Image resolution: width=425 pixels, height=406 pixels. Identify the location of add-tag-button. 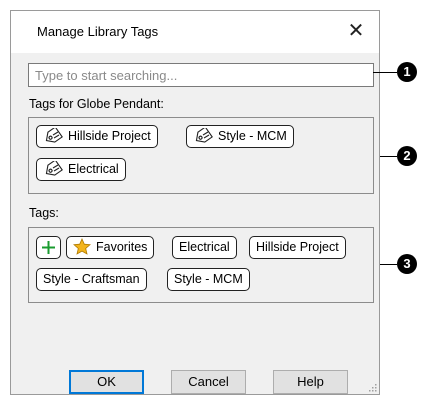
(48, 247).